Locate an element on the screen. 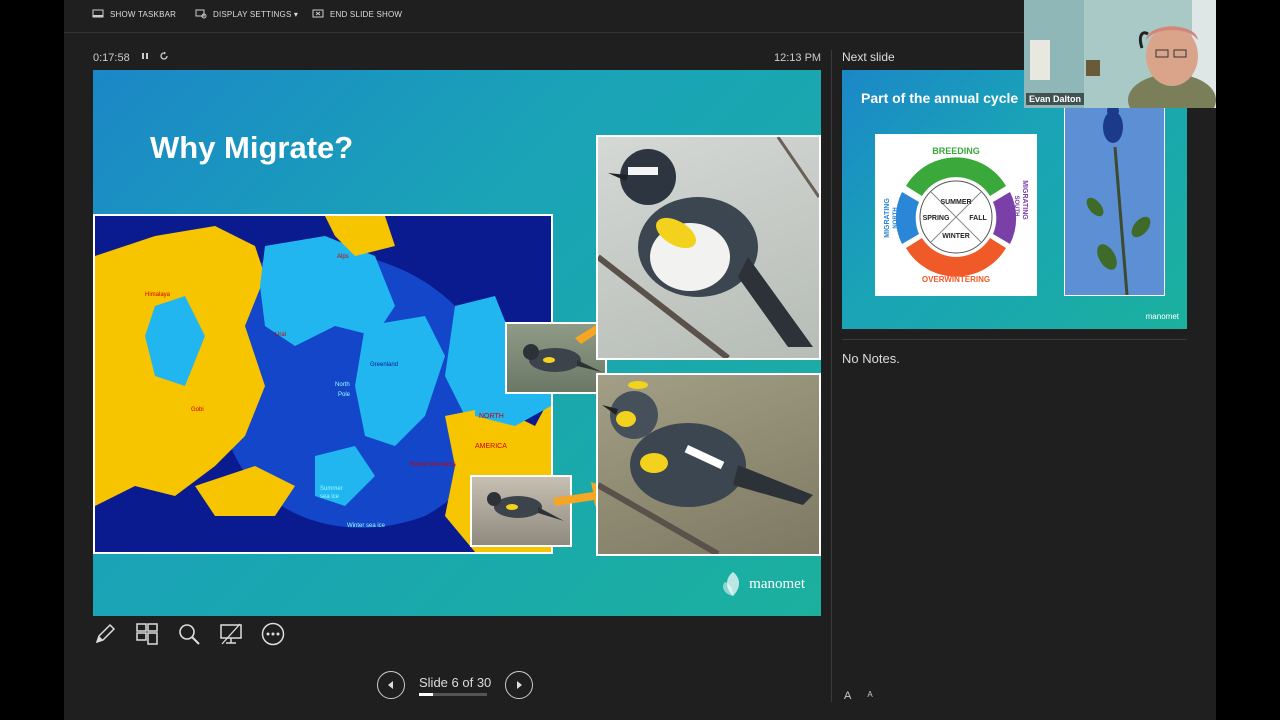  black-screen-button is located at coordinates (231, 634).